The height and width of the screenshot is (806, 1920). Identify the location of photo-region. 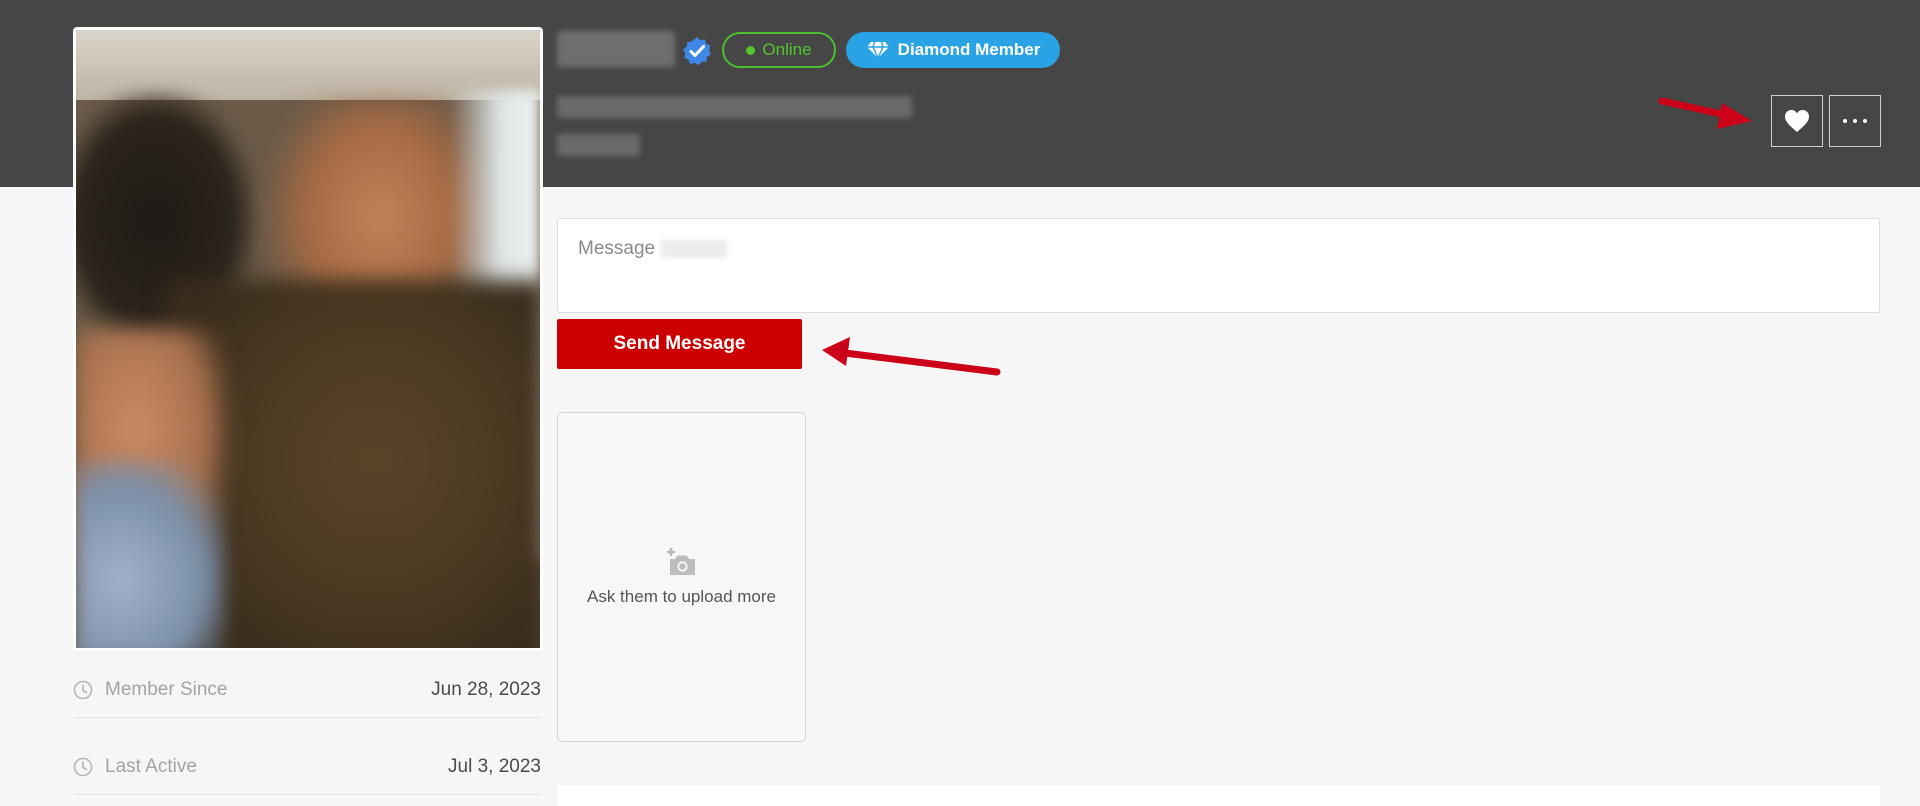
(151, 554).